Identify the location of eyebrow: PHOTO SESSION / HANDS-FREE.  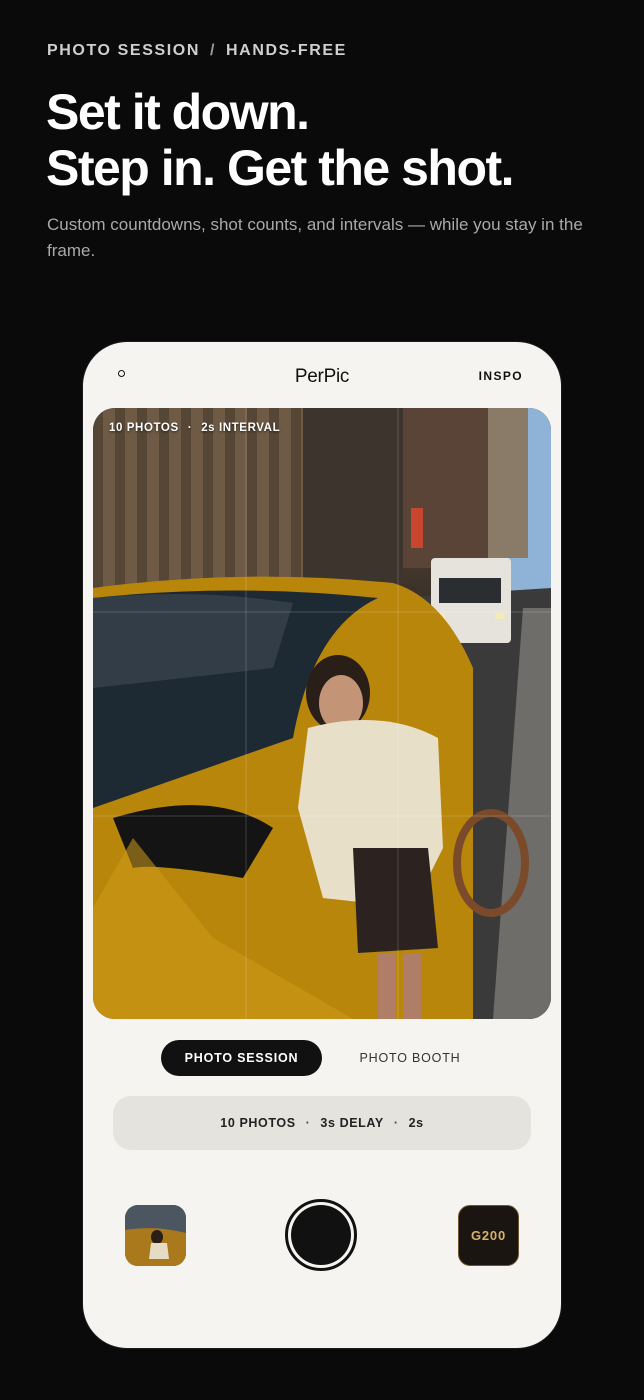
(197, 51).